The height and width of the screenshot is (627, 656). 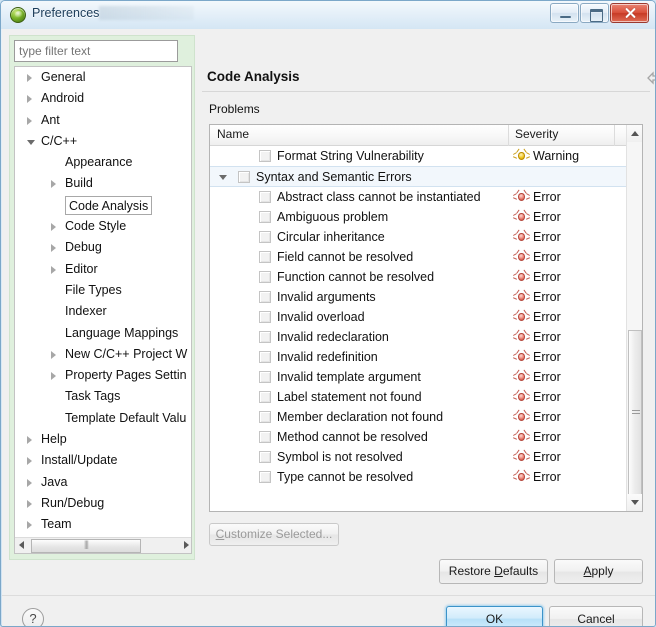 What do you see at coordinates (103, 439) in the screenshot?
I see `sidebar-item-help: Help` at bounding box center [103, 439].